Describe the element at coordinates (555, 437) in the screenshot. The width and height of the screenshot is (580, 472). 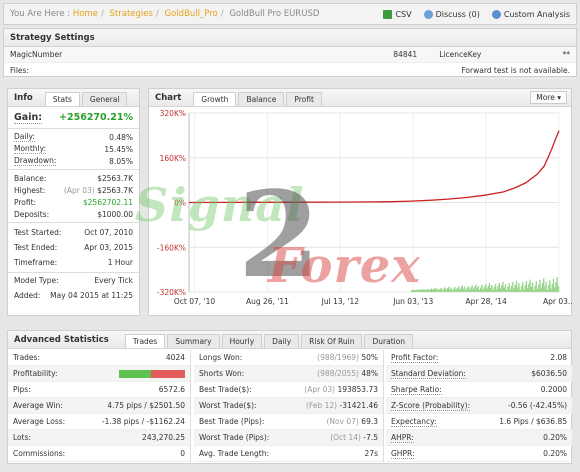
I see `stat-value: 0.20%` at that location.